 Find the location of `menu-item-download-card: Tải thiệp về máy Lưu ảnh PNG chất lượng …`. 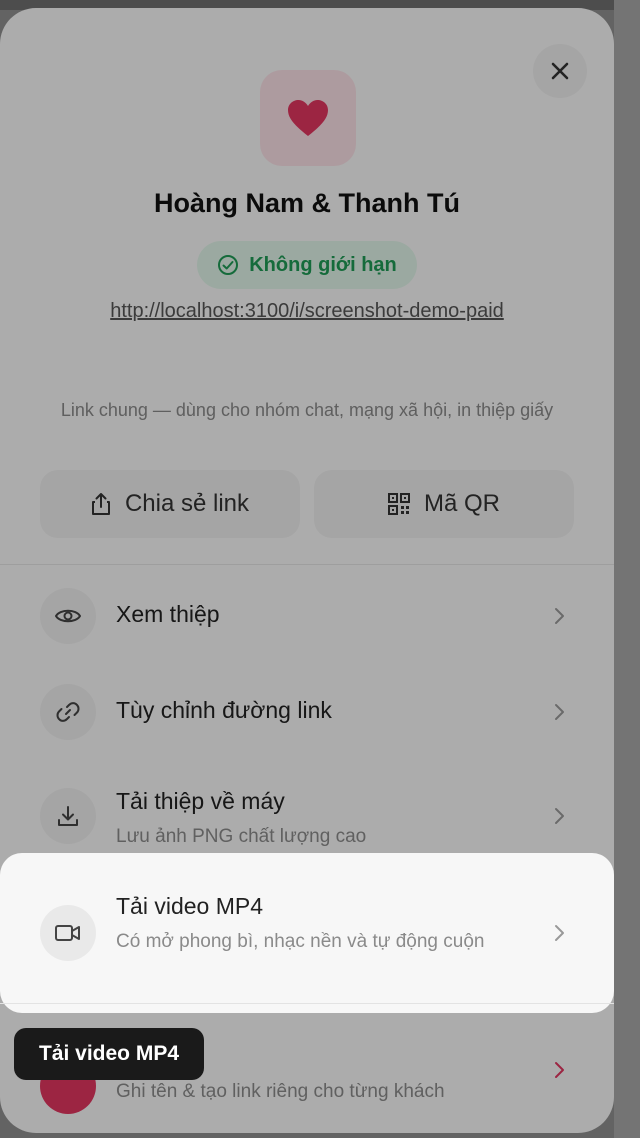

menu-item-download-card: Tải thiệp về máy Lưu ảnh PNG chất lượng … is located at coordinates (307, 815).